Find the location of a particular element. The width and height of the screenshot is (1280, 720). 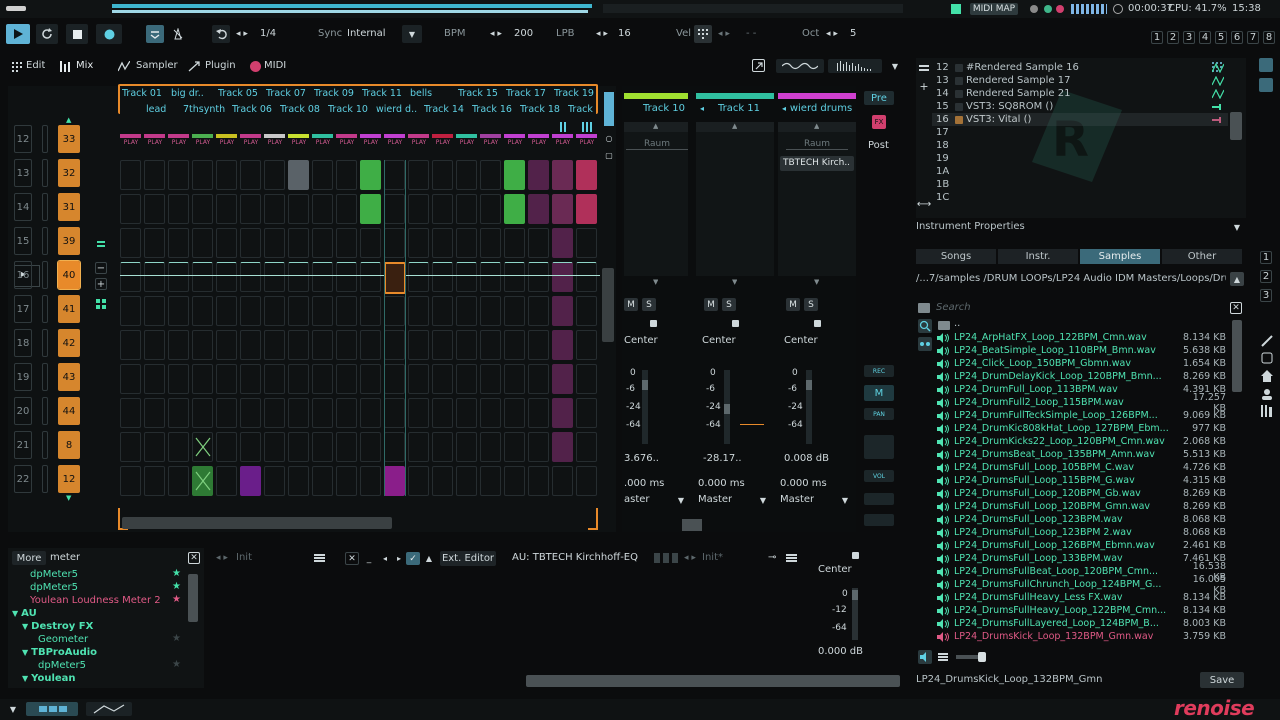

right-panel-toggle is located at coordinates (1266, 65).